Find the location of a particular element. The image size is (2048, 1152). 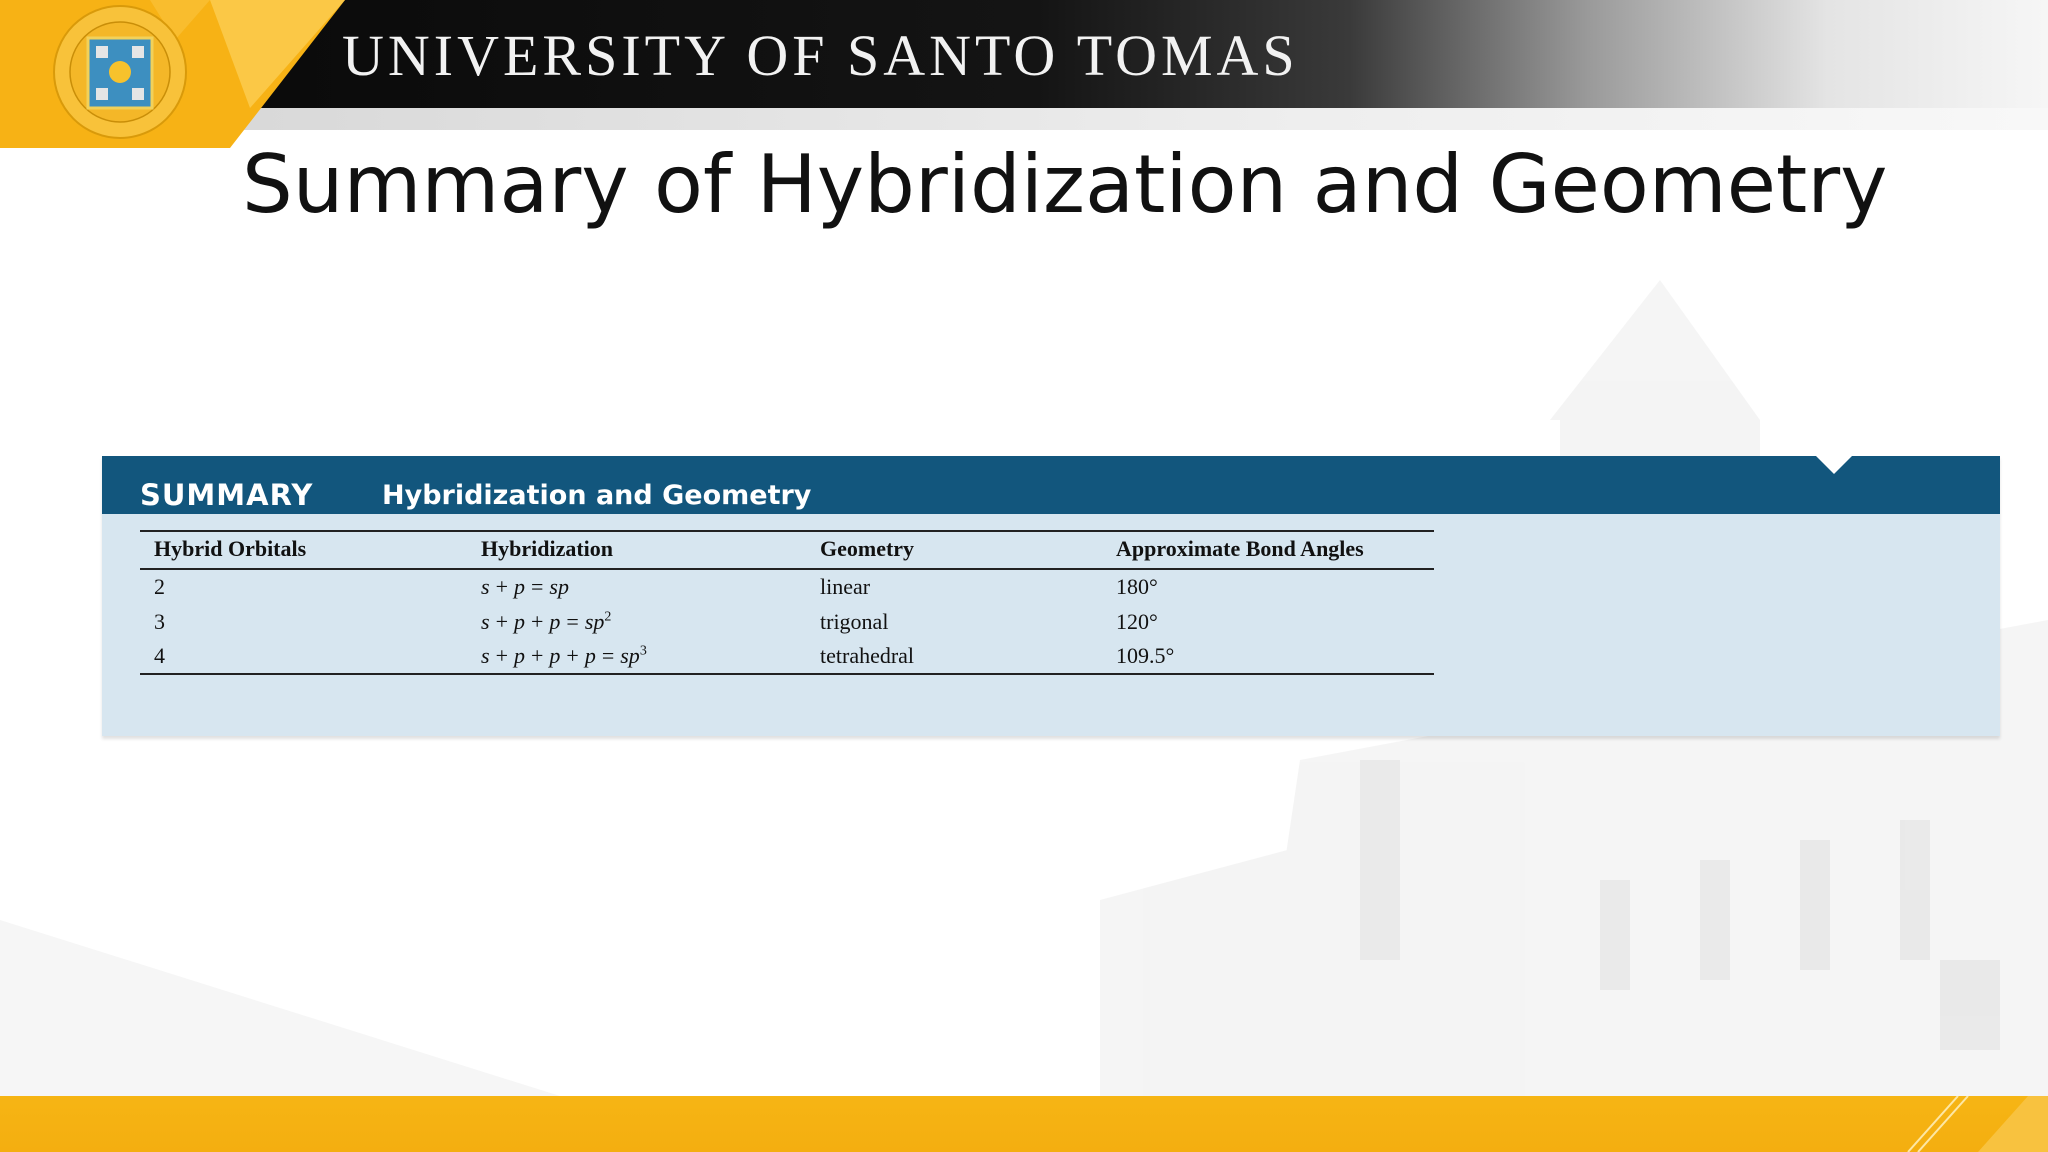

slide-title: Summary of Hybridization and Geometry is located at coordinates (1065, 184).